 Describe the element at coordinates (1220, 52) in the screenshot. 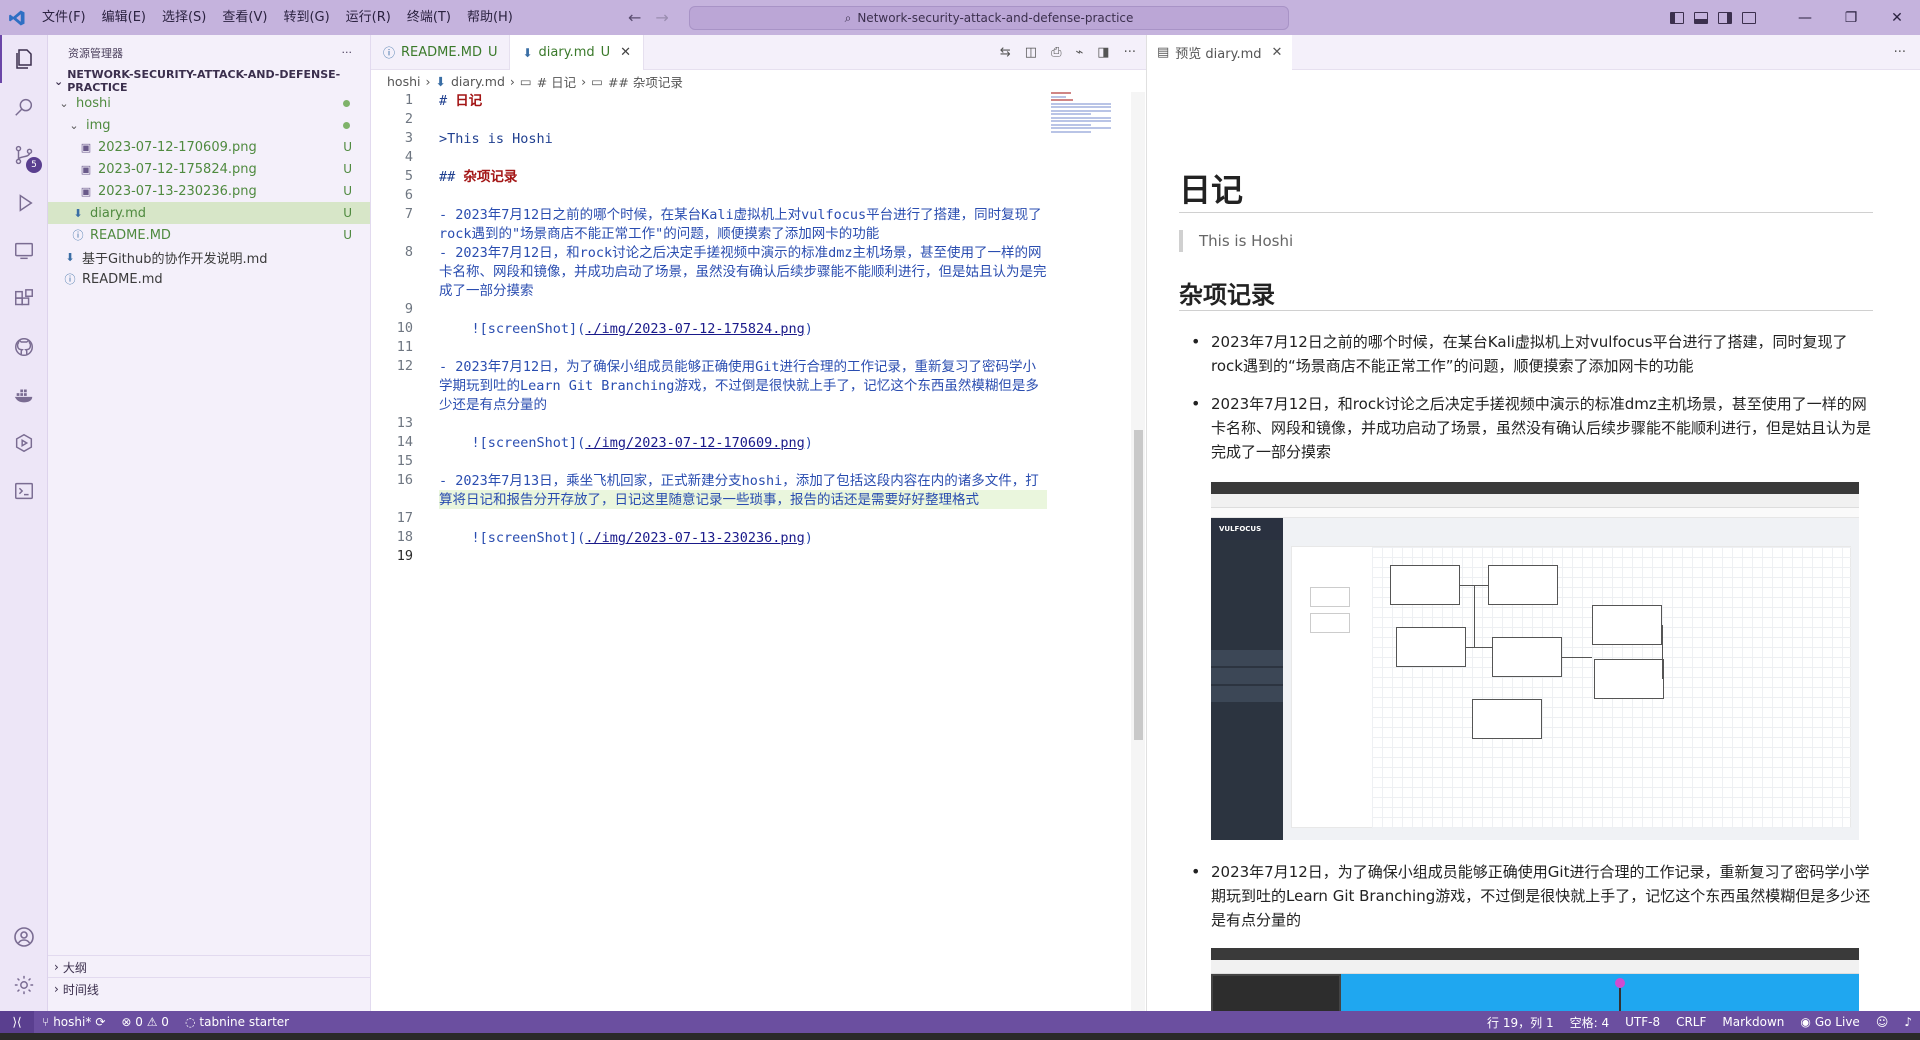

I see `tab-preview: ▤ 预览 diary.md ✕` at that location.